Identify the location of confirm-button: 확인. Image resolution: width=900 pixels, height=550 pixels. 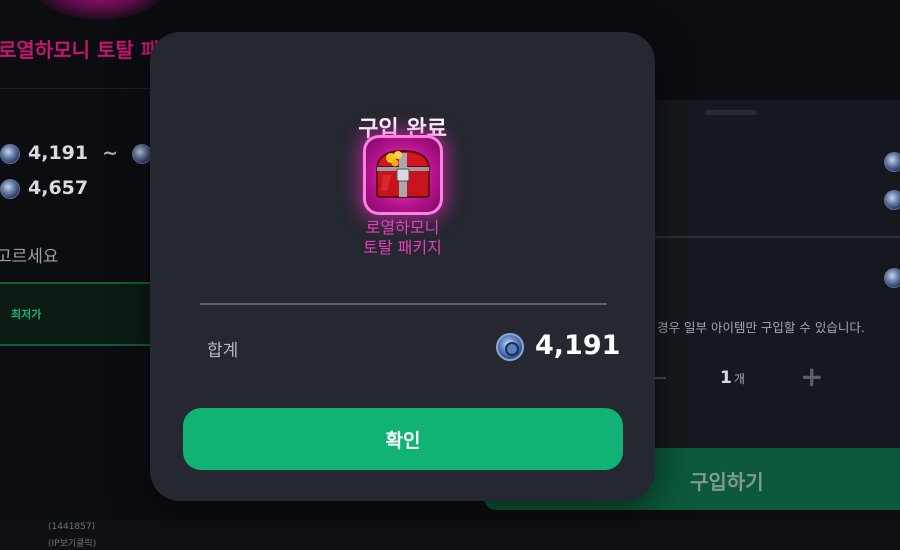
(403, 439).